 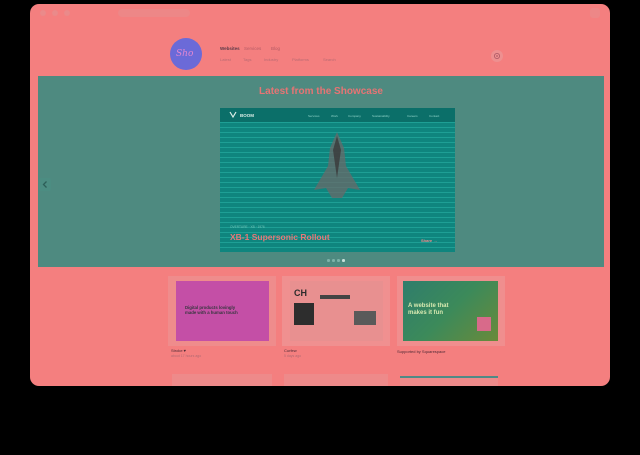 What do you see at coordinates (271, 59) in the screenshot?
I see `subnav-industry: Industry` at bounding box center [271, 59].